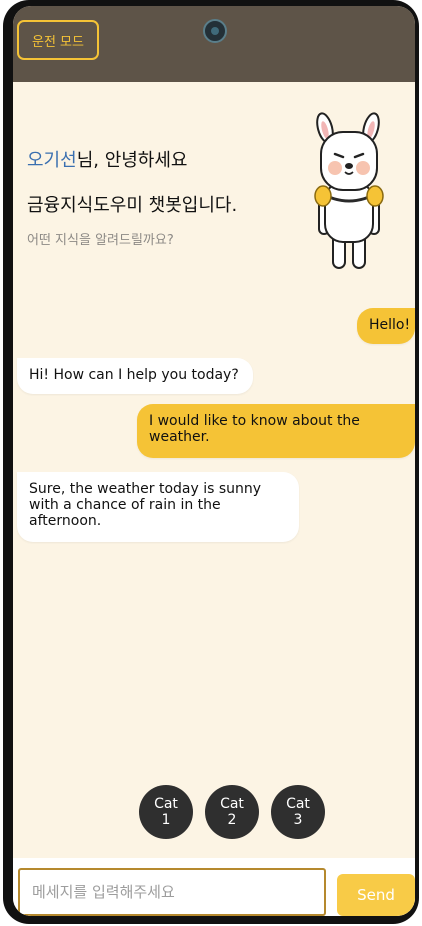  I want to click on greeting-line: 오기선님, 안녕하세요, so click(107, 159).